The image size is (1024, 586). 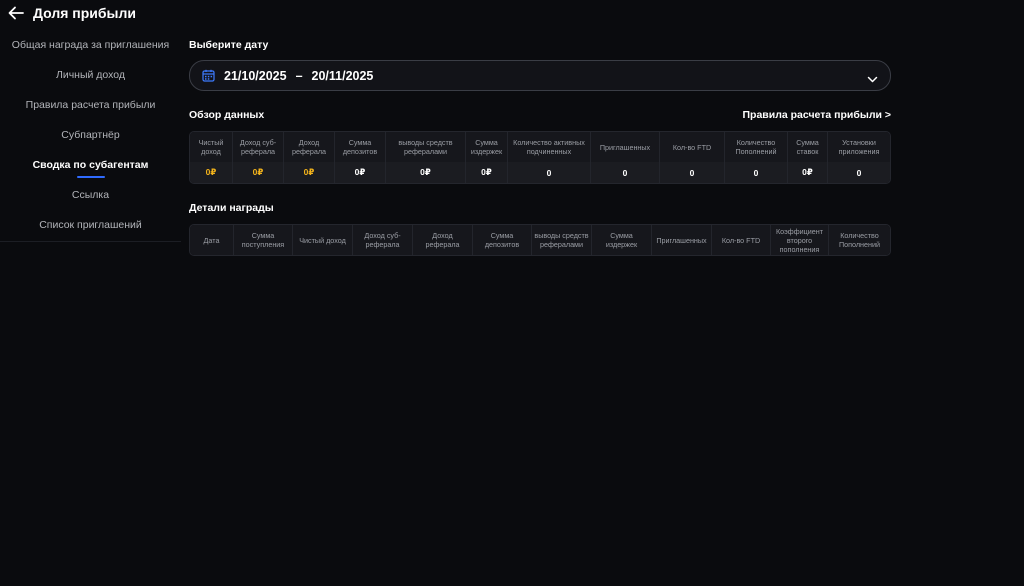 I want to click on overview-value-ftd: 0, so click(x=692, y=172).